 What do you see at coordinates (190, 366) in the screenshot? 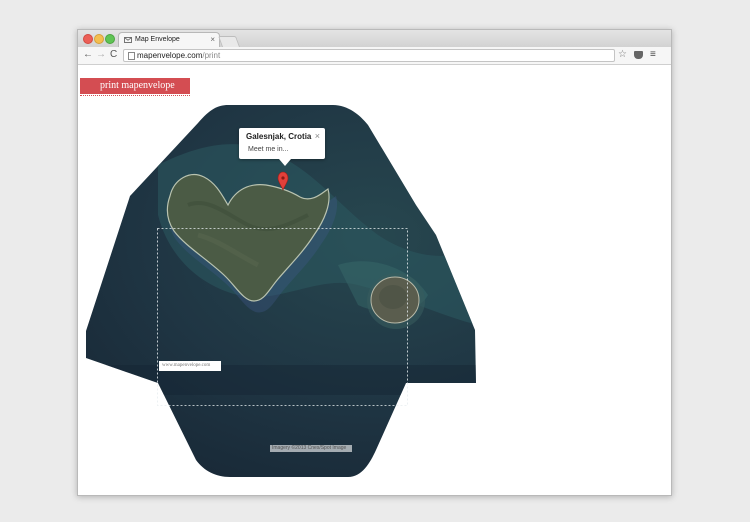
I see `envelope-url-label: www.mapenvelope.com` at bounding box center [190, 366].